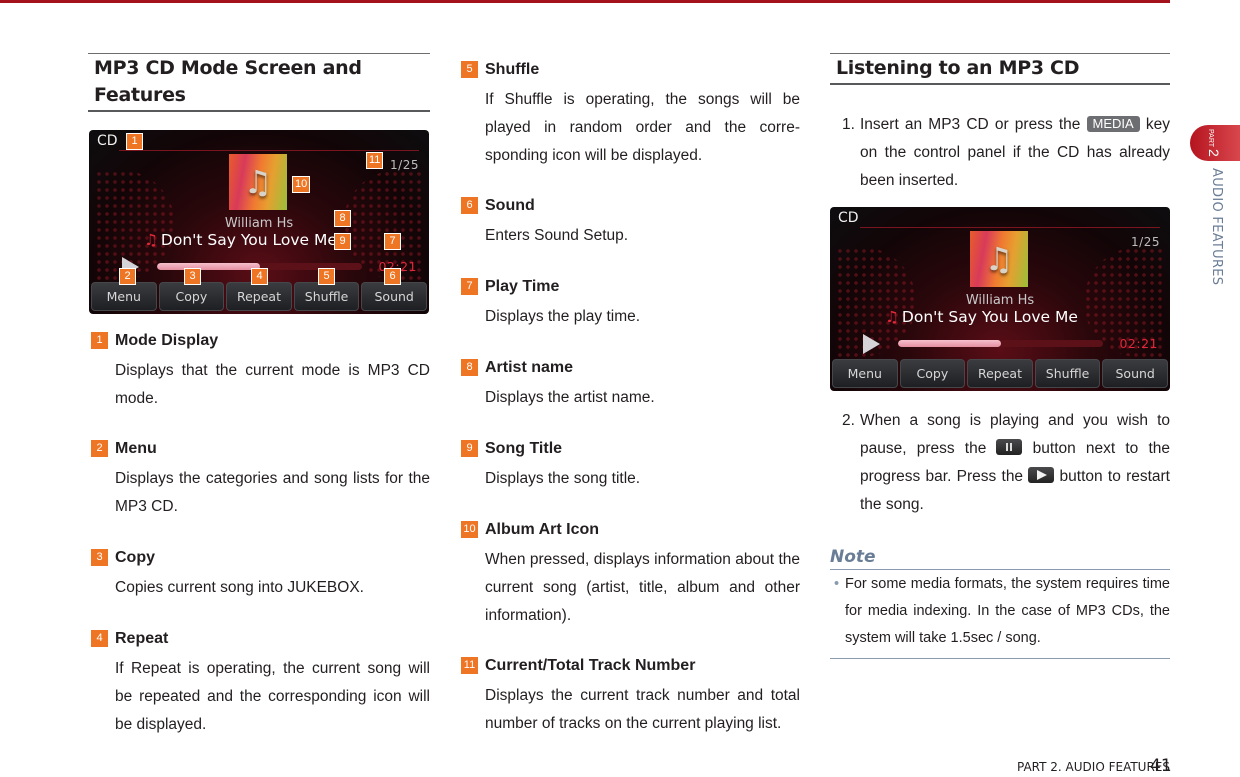 Image resolution: width=1240 pixels, height=777 pixels. I want to click on step-number: 1., so click(848, 124).